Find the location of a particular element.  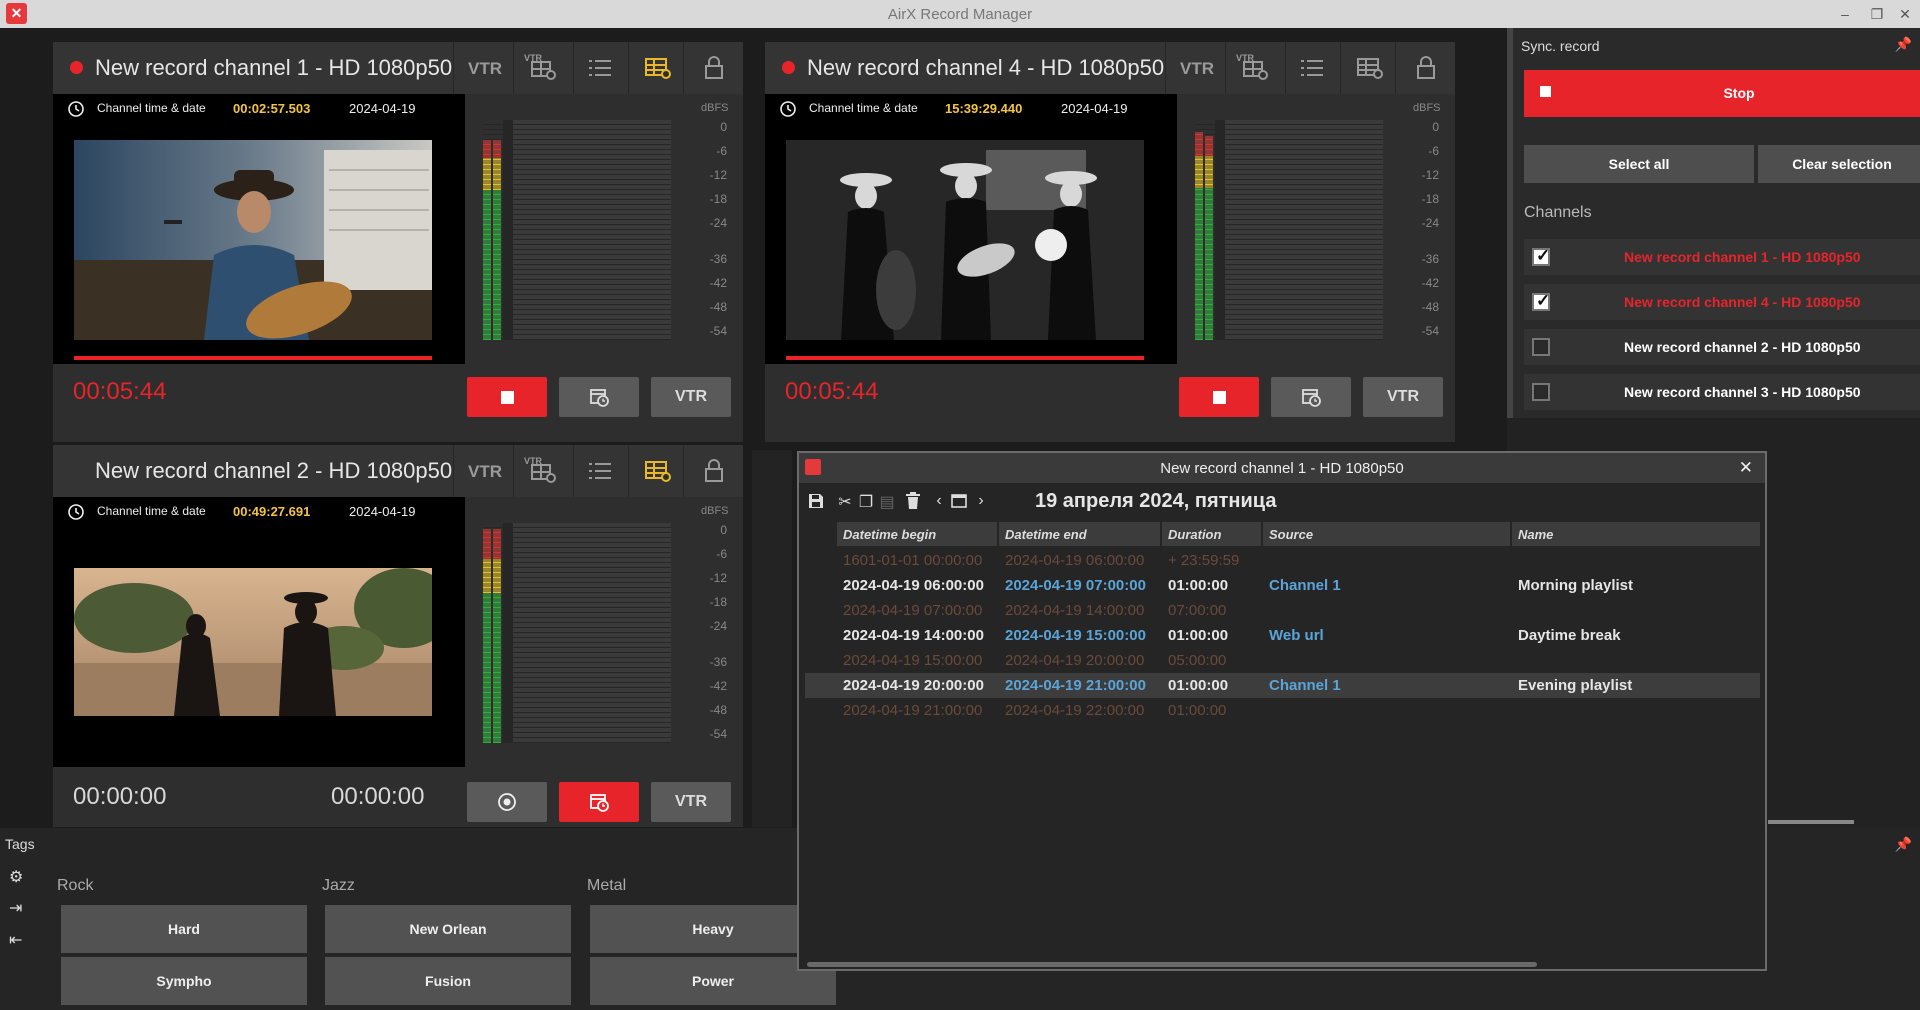

gear-icon: ⚙ is located at coordinates (19, 877).